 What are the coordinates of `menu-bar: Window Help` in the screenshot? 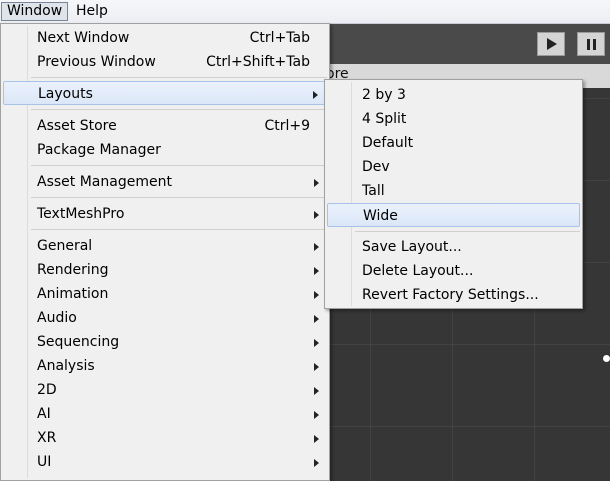 It's located at (305, 12).